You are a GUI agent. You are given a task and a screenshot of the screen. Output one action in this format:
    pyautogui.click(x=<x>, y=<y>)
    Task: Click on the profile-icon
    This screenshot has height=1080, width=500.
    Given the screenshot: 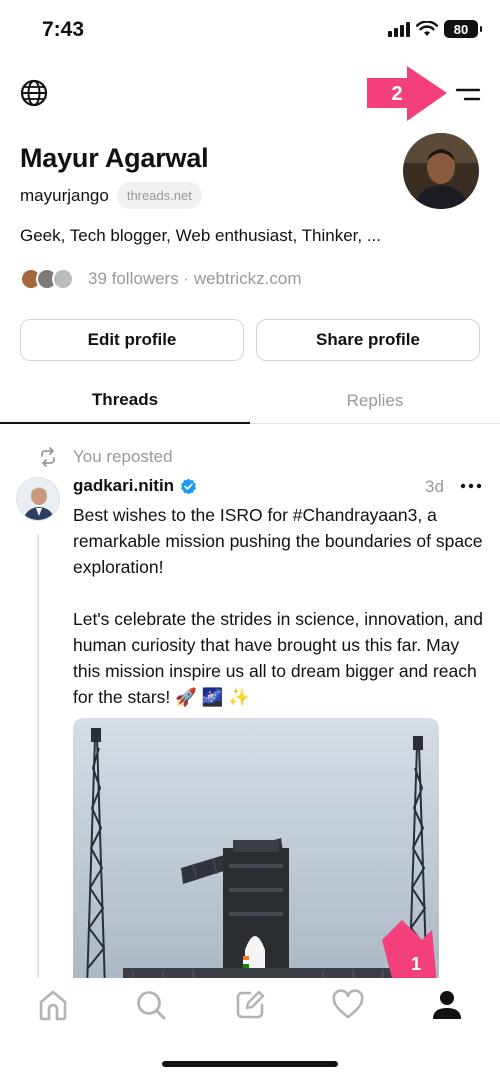 What is the action you would take?
    pyautogui.click(x=447, y=1005)
    